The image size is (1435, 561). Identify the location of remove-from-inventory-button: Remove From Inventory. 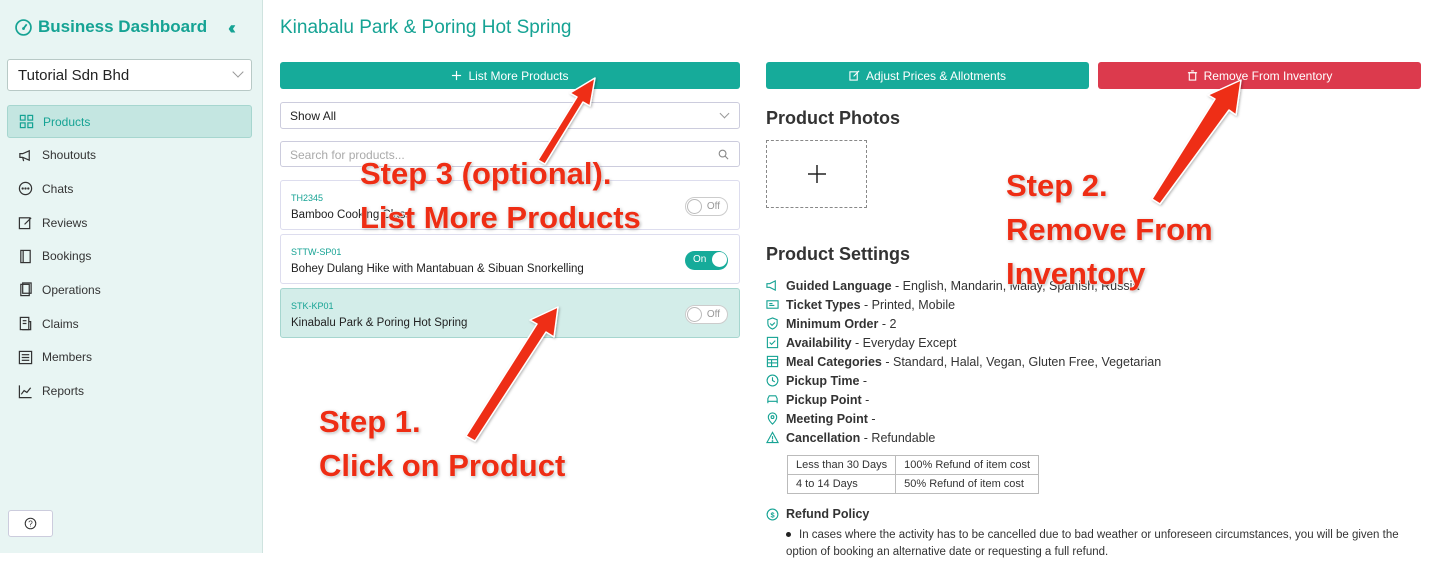
(1259, 75).